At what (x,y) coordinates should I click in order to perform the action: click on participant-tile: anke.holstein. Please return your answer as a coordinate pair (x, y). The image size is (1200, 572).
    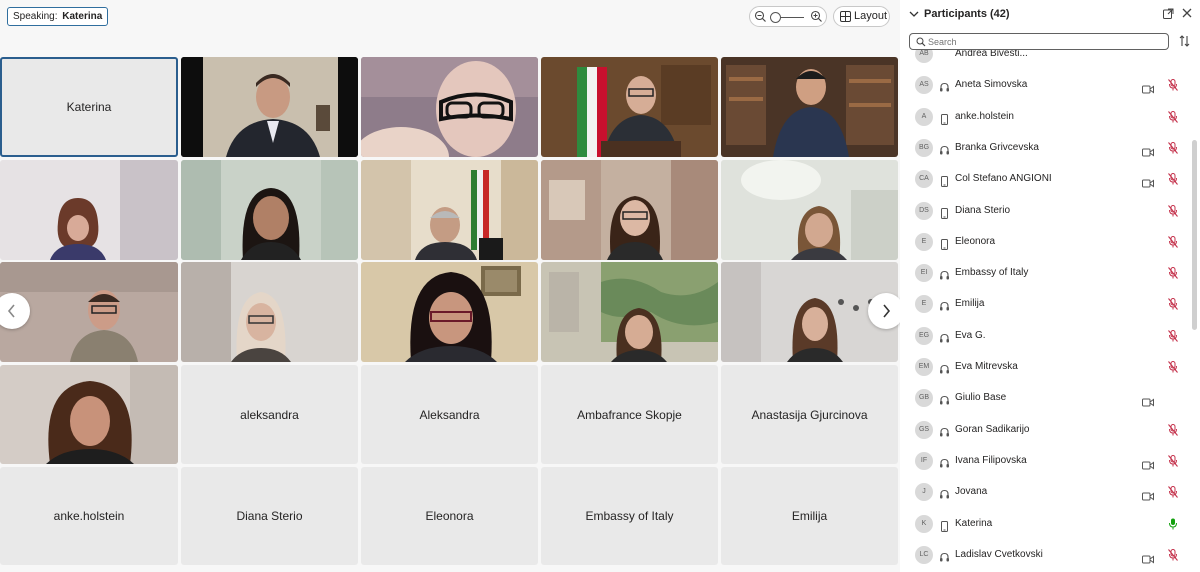
    Looking at the image, I should click on (89, 516).